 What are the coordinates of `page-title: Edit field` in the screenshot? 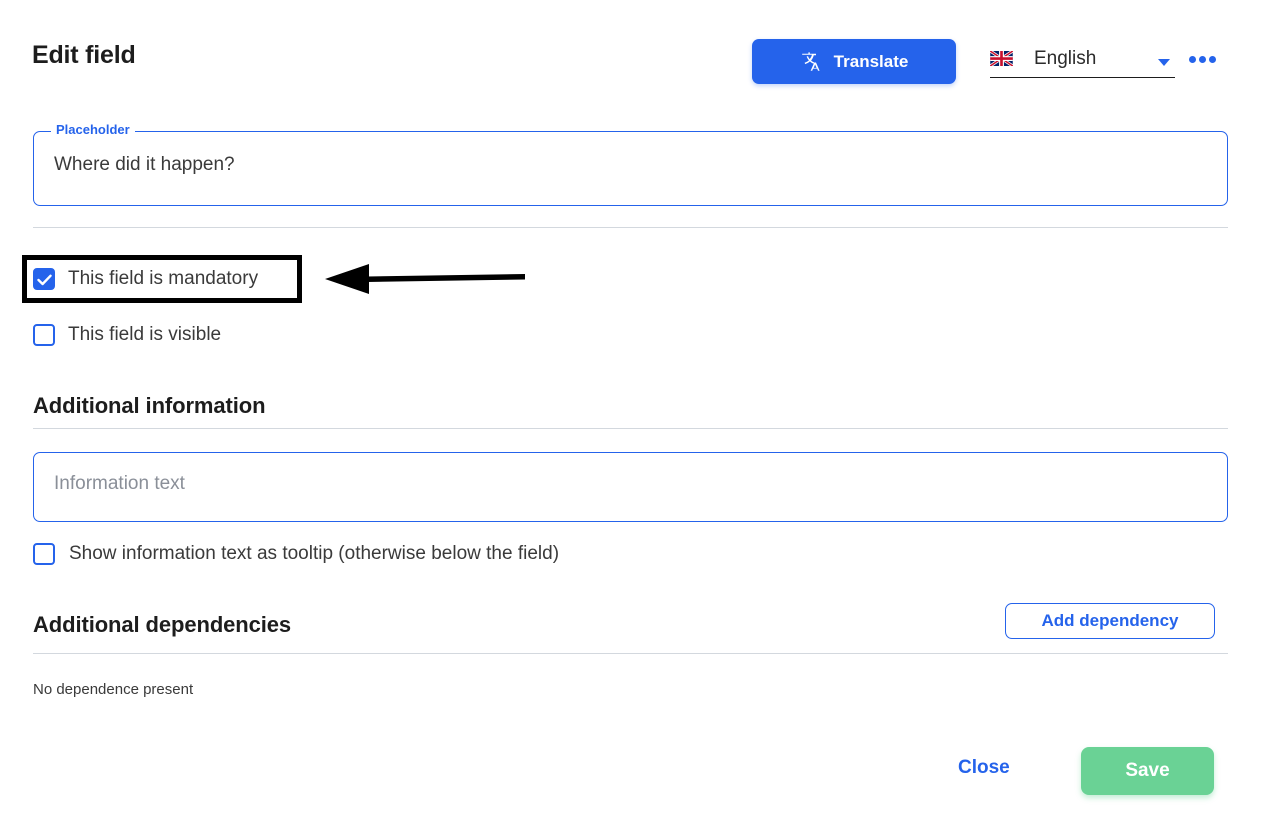 It's located at (84, 55).